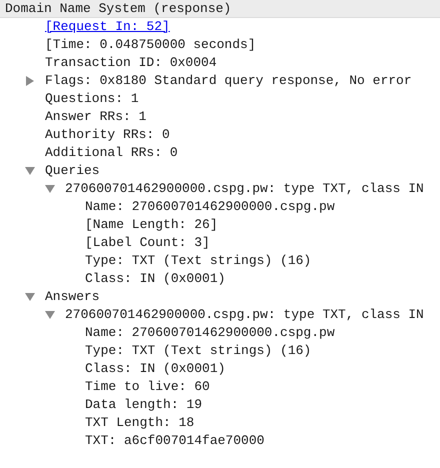  Describe the element at coordinates (147, 243) in the screenshot. I see `tree-item: [Label Count: 3]` at that location.